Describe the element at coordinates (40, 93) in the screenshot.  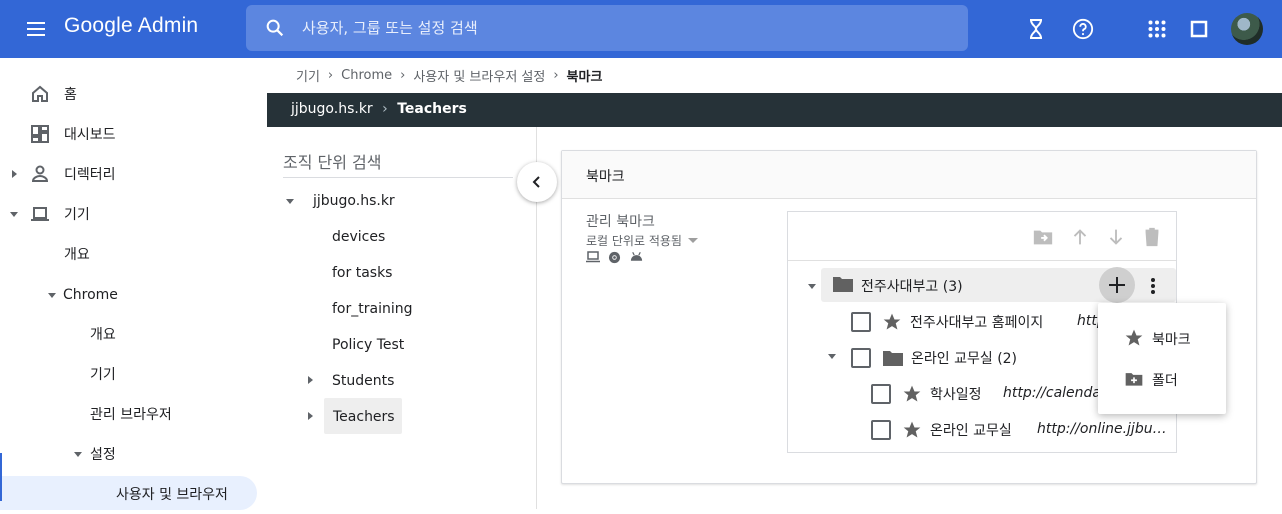
I see `home-icon` at that location.